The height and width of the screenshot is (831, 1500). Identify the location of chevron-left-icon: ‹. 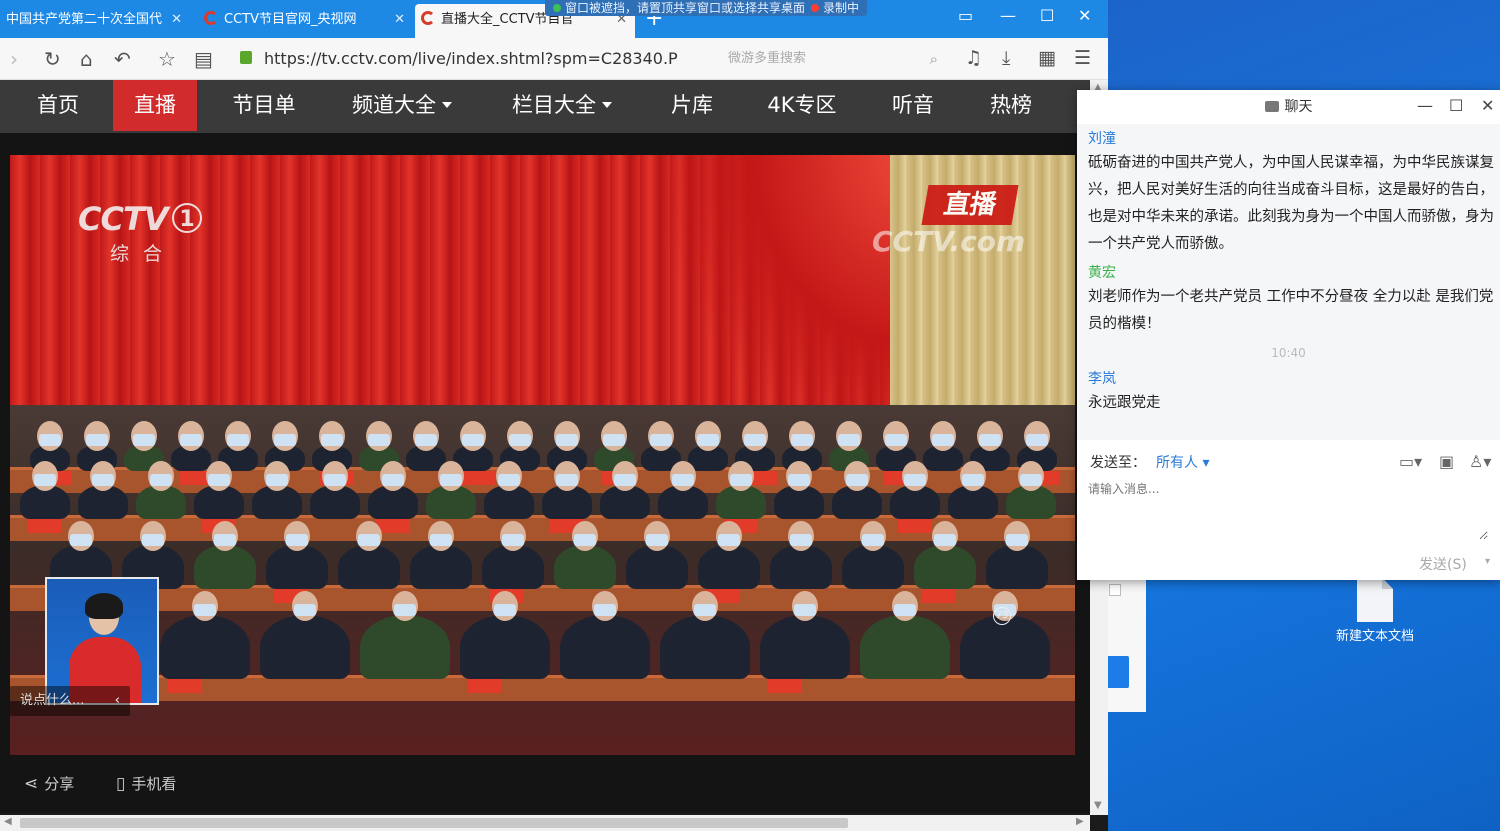
(117, 701).